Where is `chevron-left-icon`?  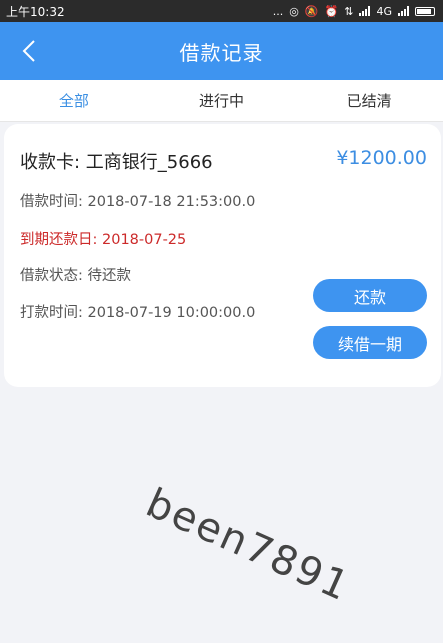 chevron-left-icon is located at coordinates (28, 51).